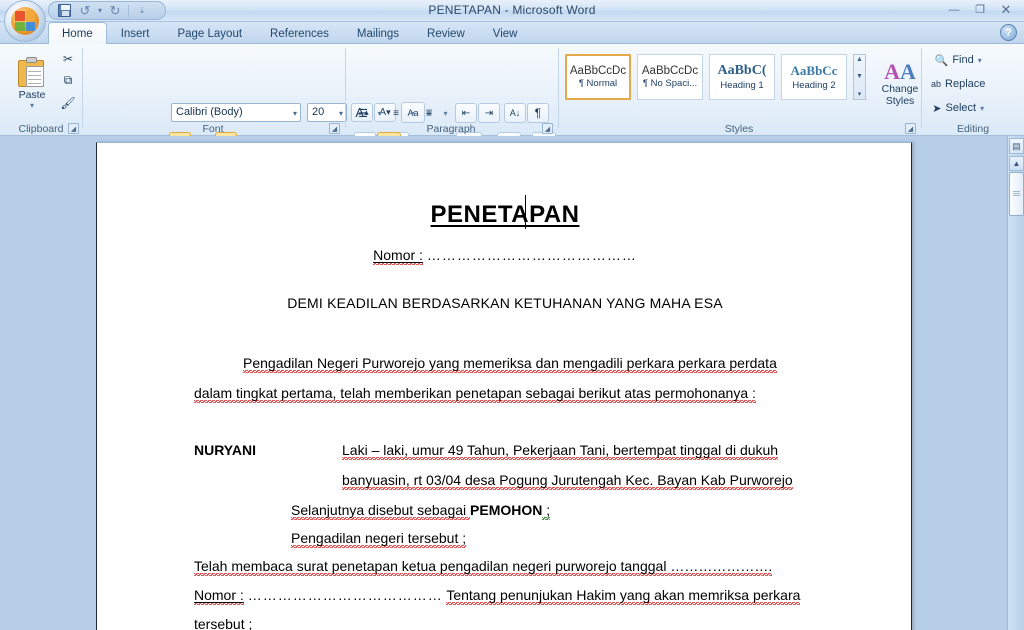  What do you see at coordinates (341, 113) in the screenshot?
I see `font-size-dropdown-icon: ▾` at bounding box center [341, 113].